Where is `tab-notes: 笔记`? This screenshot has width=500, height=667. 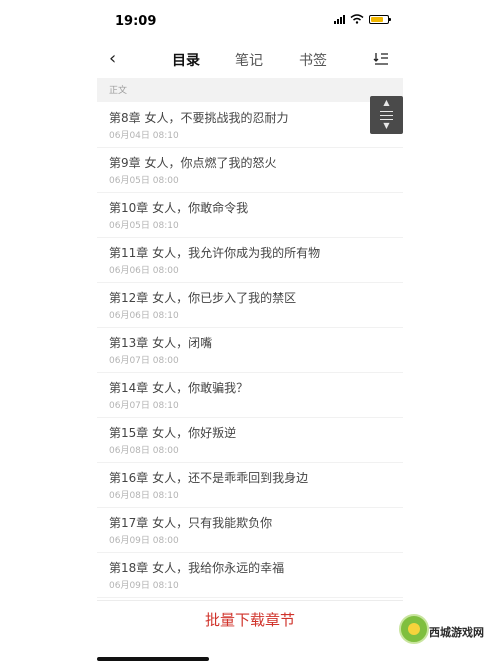 tab-notes: 笔记 is located at coordinates (249, 60).